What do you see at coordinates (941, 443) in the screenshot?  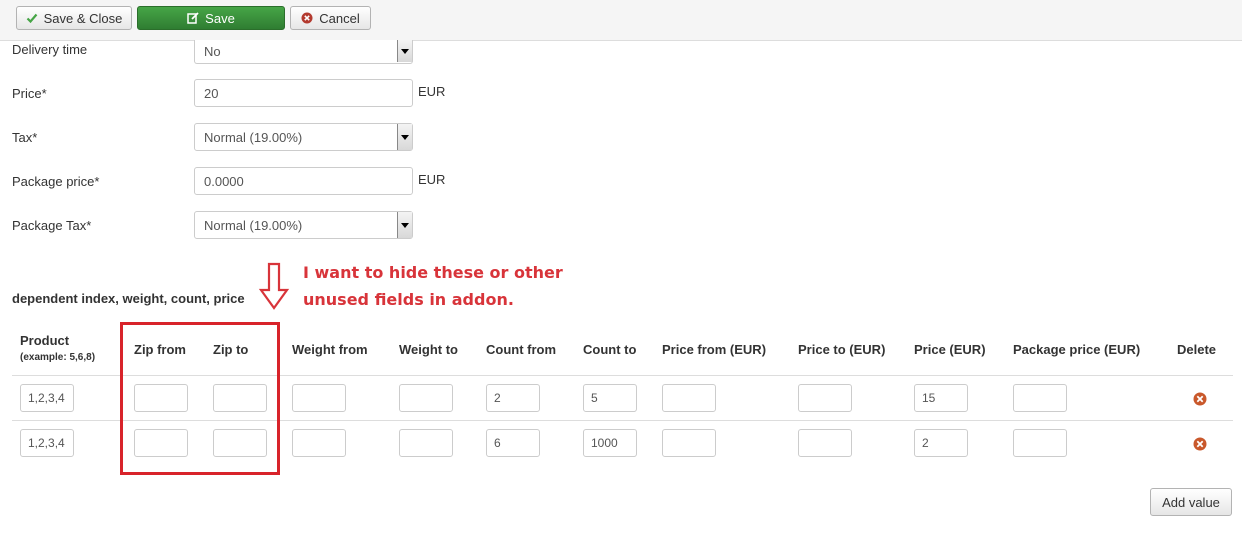 I see `price-input: 2` at bounding box center [941, 443].